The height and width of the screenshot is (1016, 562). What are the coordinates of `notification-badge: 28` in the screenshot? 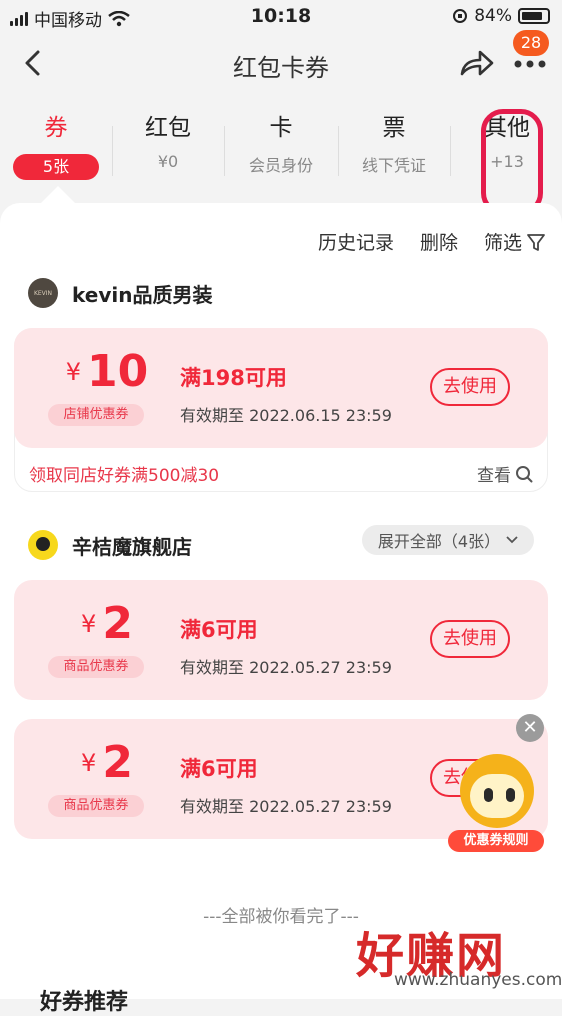 It's located at (531, 43).